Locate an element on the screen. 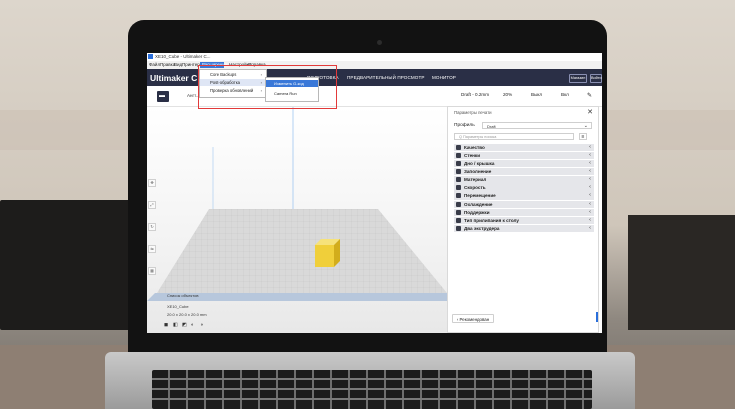 Image resolution: width=735 pixels, height=409 pixels. quality-icon is located at coordinates (458, 147).